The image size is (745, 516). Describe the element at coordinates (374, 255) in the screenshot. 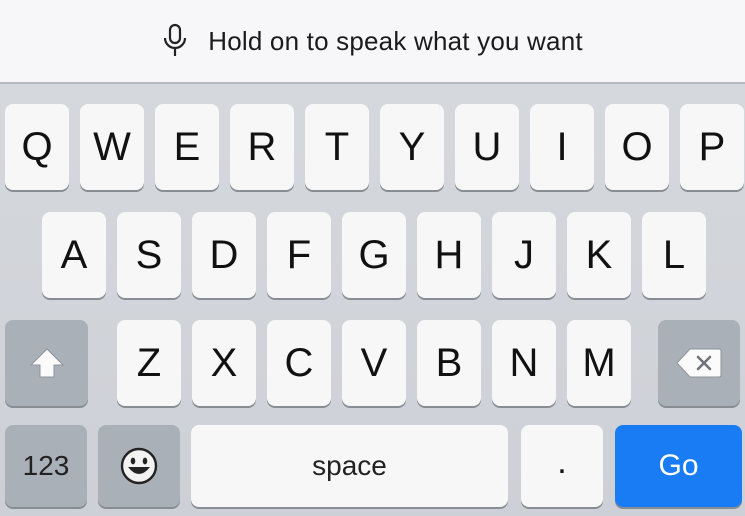

I see `key-g: G` at that location.